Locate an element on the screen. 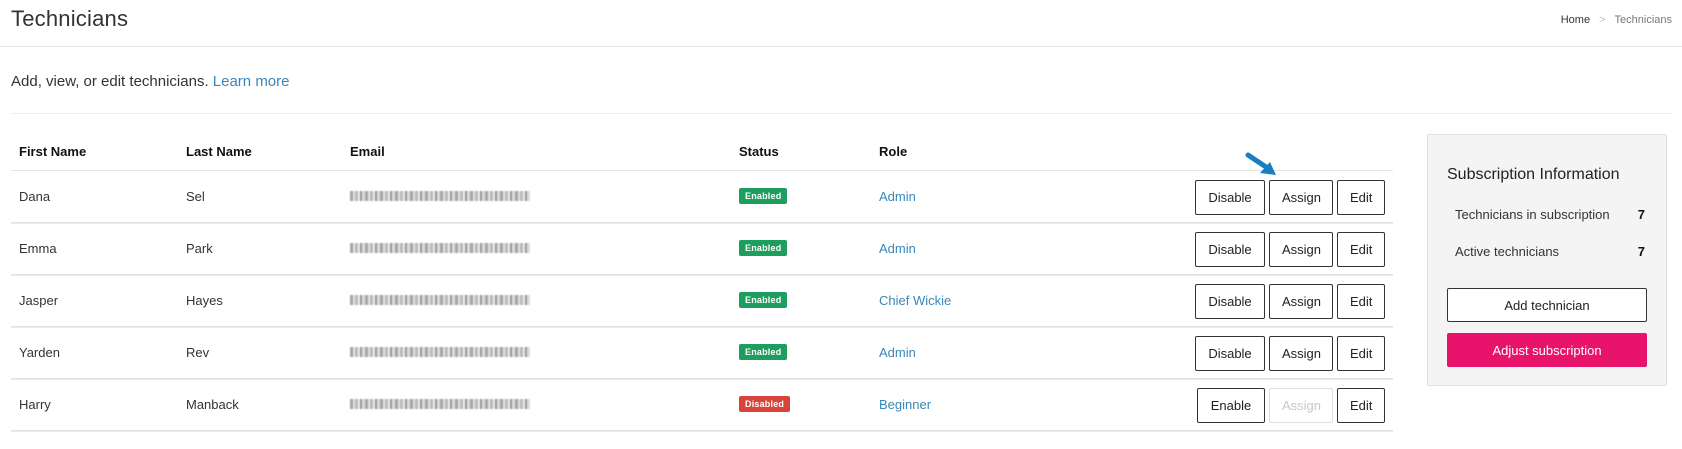  assign-button-disabled: Assign is located at coordinates (1301, 405).